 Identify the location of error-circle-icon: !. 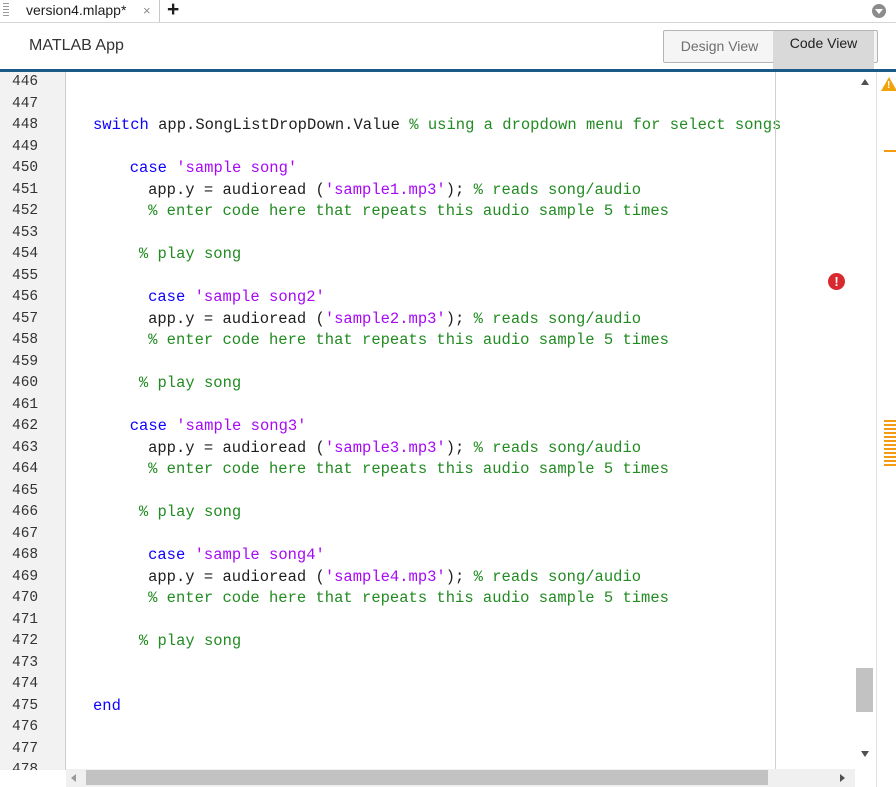
(836, 281).